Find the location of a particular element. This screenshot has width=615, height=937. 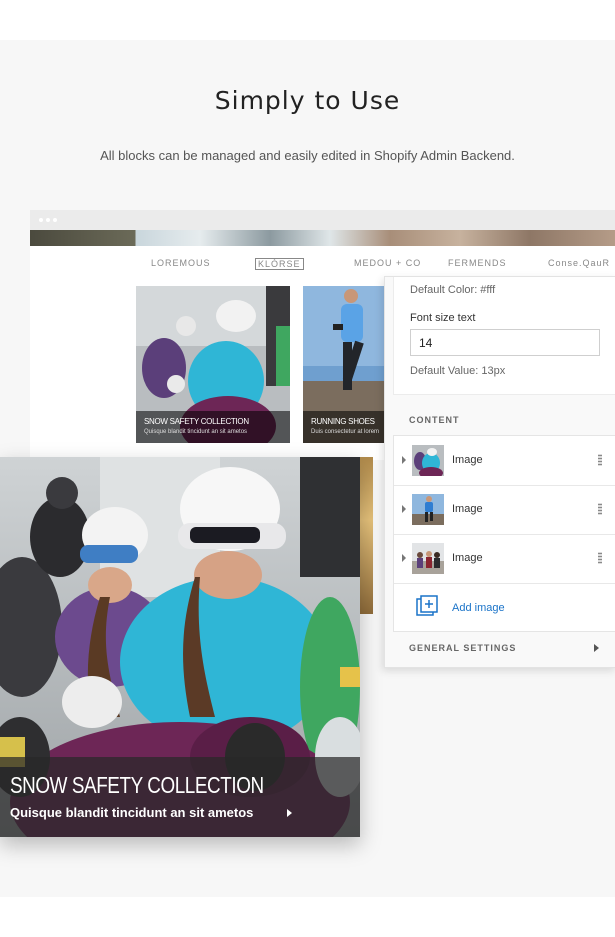

group-thumb-icon is located at coordinates (428, 558).